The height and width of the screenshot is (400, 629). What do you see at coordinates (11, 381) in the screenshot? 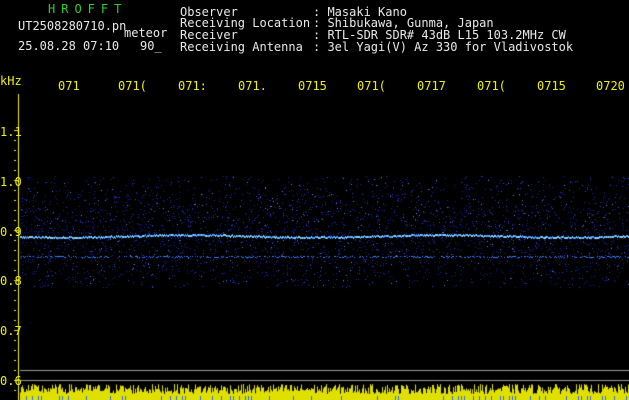
I see `freq-tick: 0.6` at bounding box center [11, 381].